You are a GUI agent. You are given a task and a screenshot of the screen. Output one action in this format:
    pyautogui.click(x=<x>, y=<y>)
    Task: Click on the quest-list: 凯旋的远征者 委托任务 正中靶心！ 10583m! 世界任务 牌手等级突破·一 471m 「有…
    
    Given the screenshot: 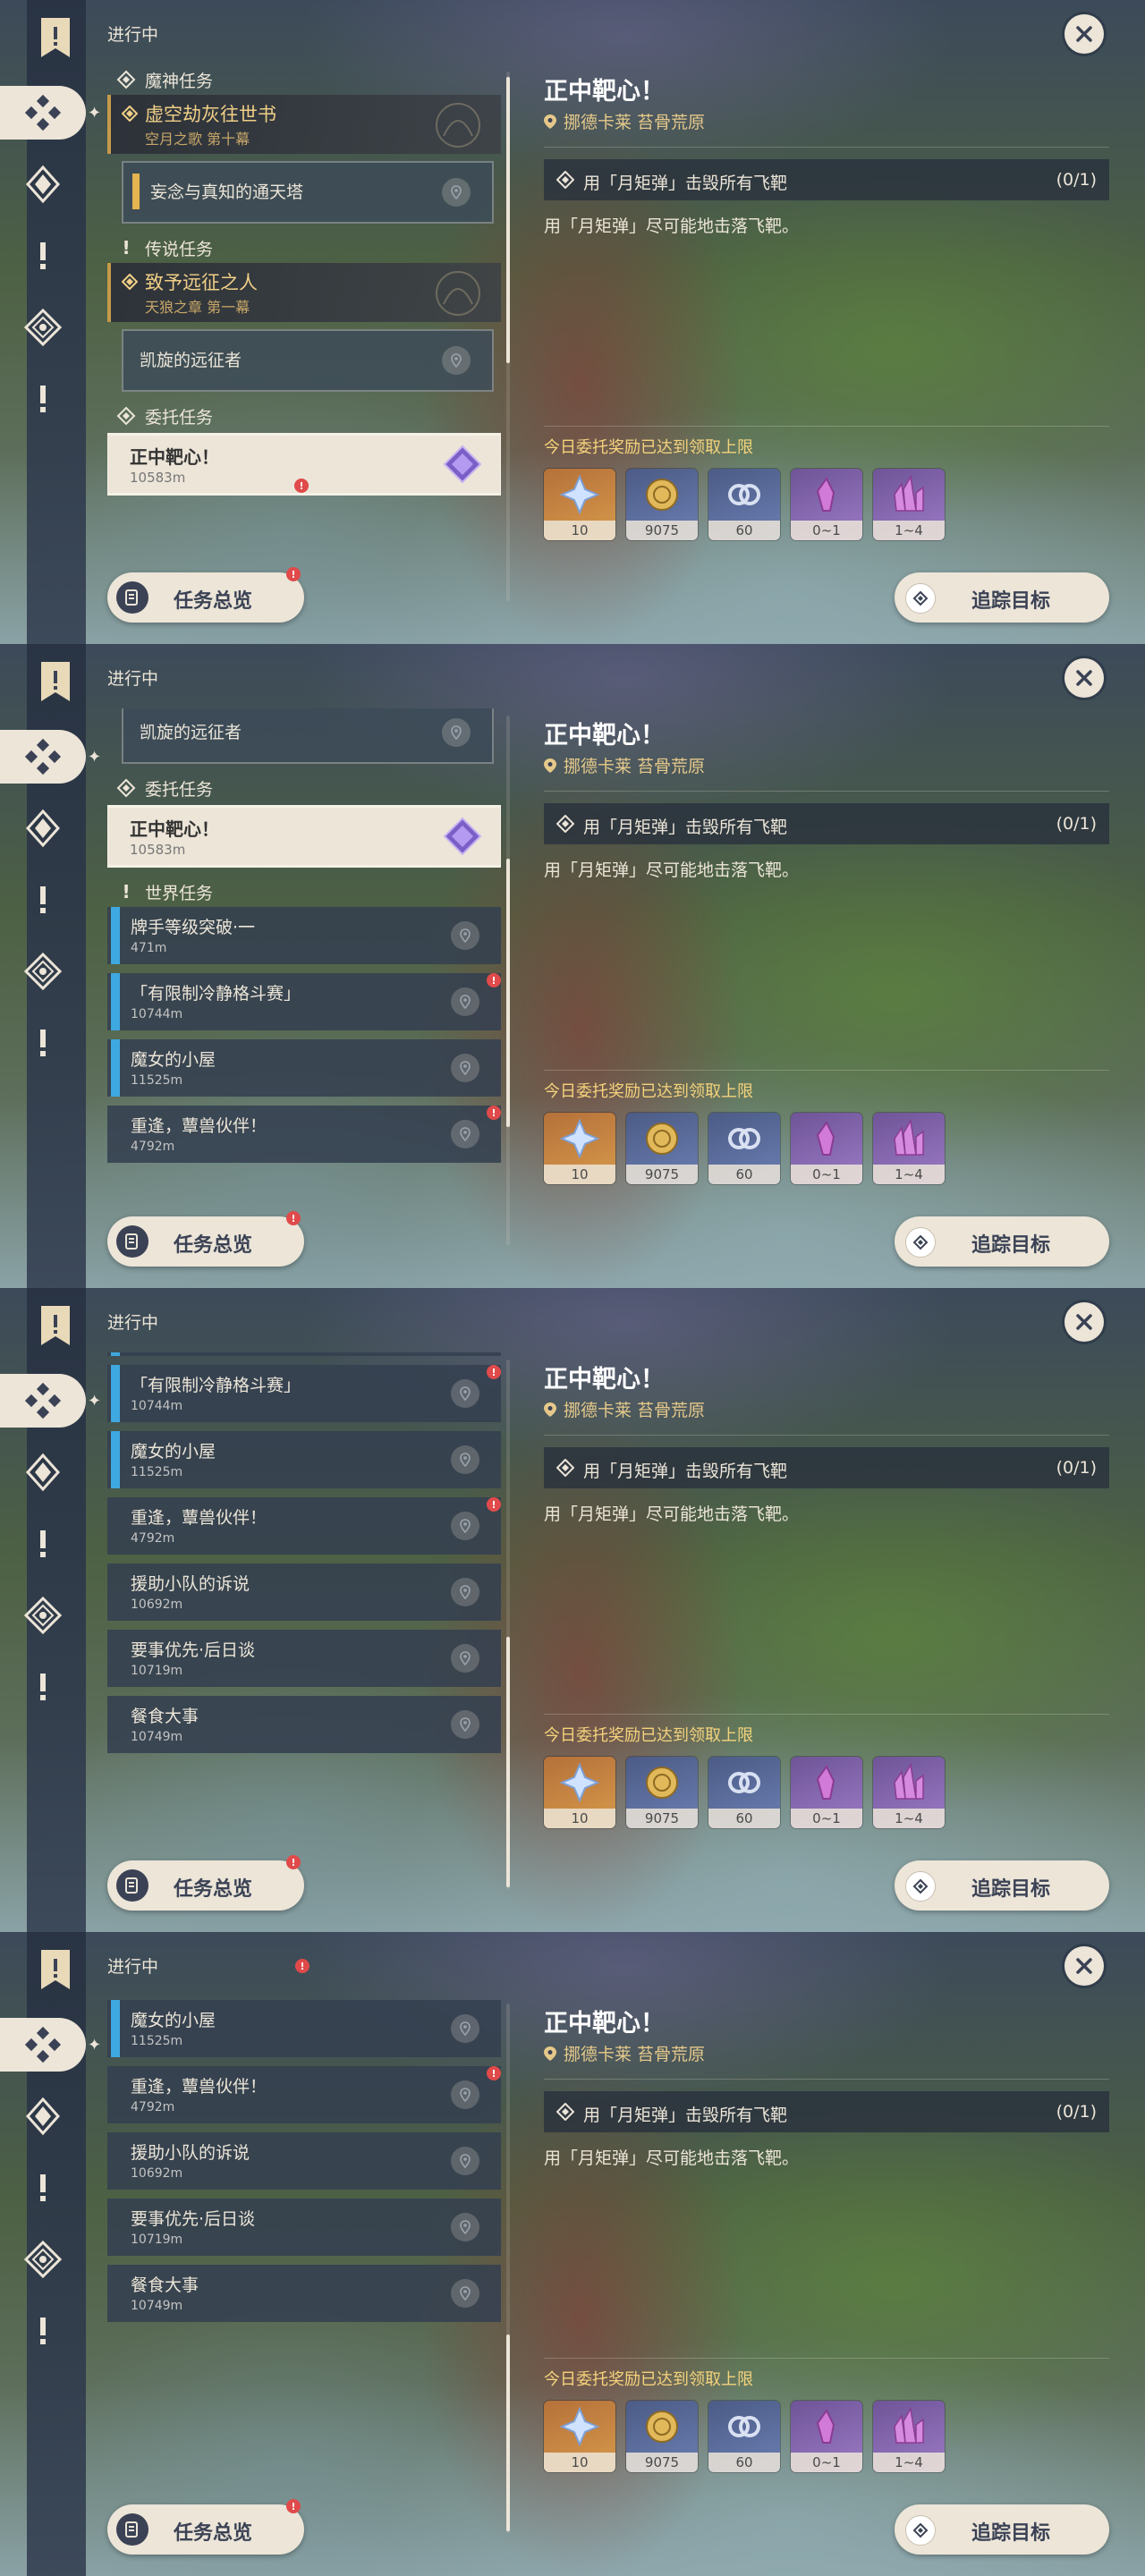 What is the action you would take?
    pyautogui.click(x=304, y=972)
    